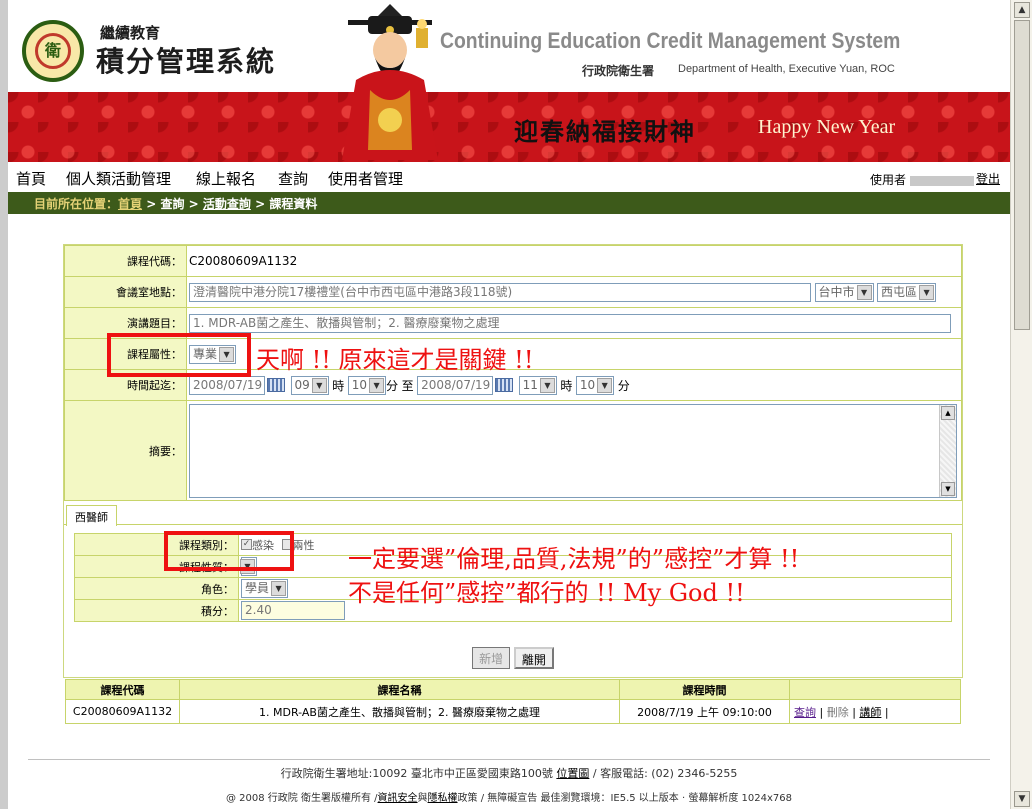 The width and height of the screenshot is (1032, 809). What do you see at coordinates (416, 773) in the screenshot?
I see `footer-address-text: 行政院衛生署地址:10092 臺北市中正區愛國東路100號` at bounding box center [416, 773].